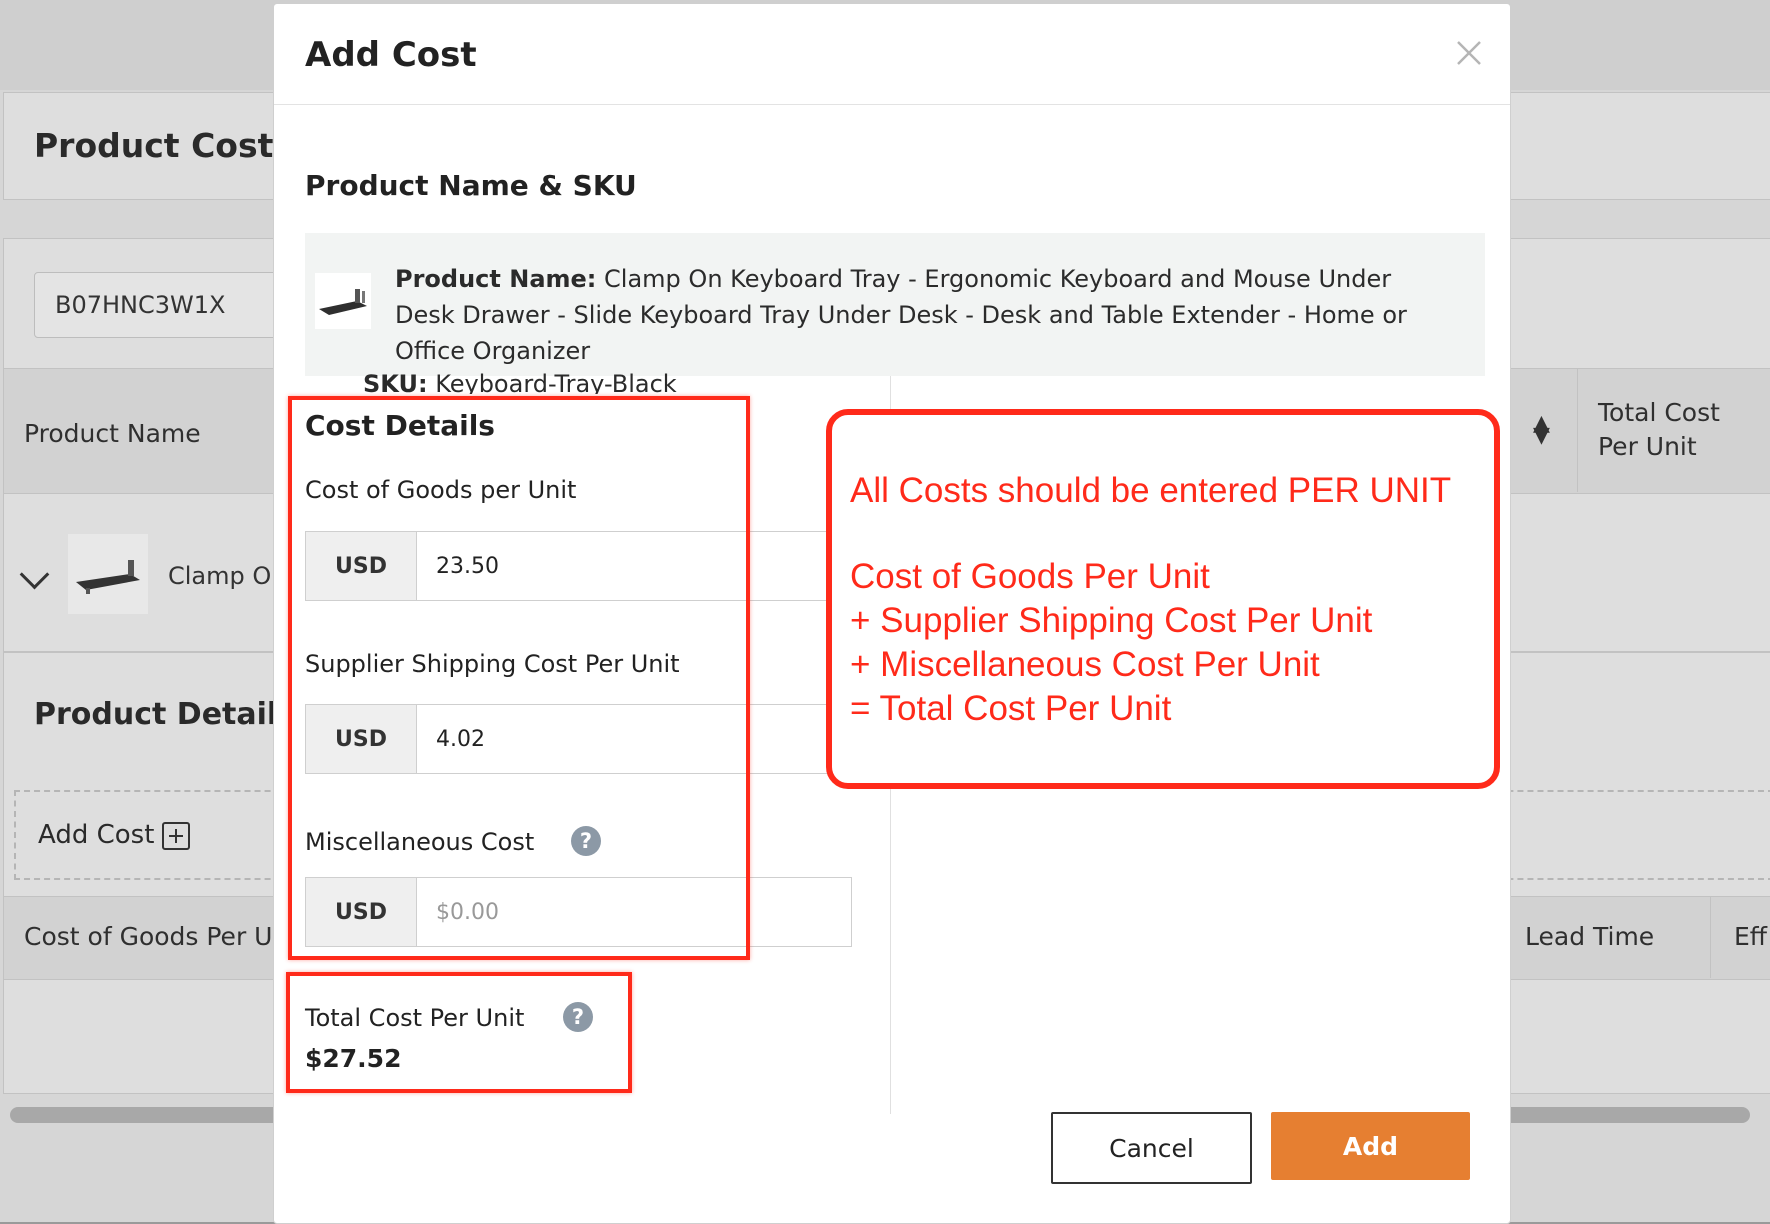 The height and width of the screenshot is (1224, 1770). What do you see at coordinates (391, 55) in the screenshot?
I see `modal-title: Add Cost` at bounding box center [391, 55].